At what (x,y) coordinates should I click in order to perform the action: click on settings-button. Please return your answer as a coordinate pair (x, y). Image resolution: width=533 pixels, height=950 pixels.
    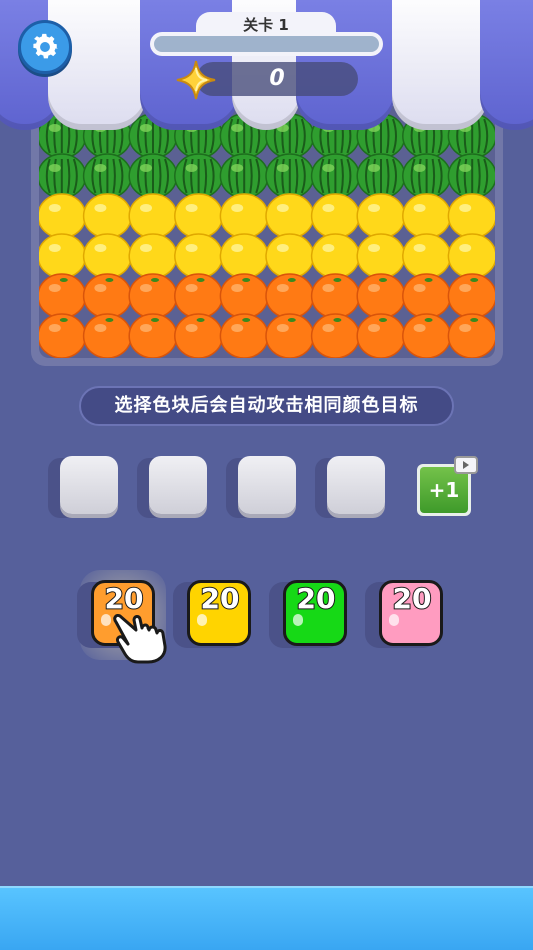
    Looking at the image, I should click on (45, 47).